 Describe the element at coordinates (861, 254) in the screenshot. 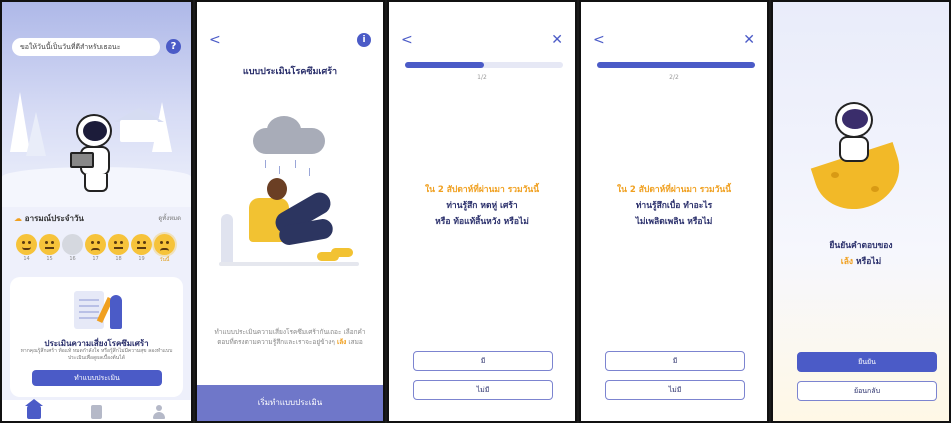

I see `confirm-question: ยืนยันคำตอบของ เล้ง หรือไม่` at that location.